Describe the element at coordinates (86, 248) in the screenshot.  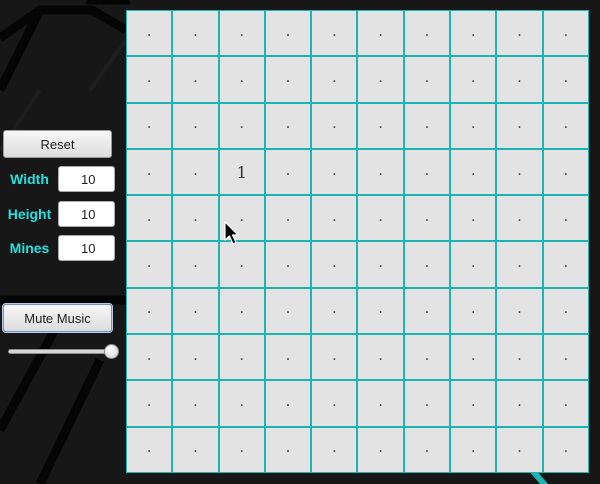
I see `mines-input` at that location.